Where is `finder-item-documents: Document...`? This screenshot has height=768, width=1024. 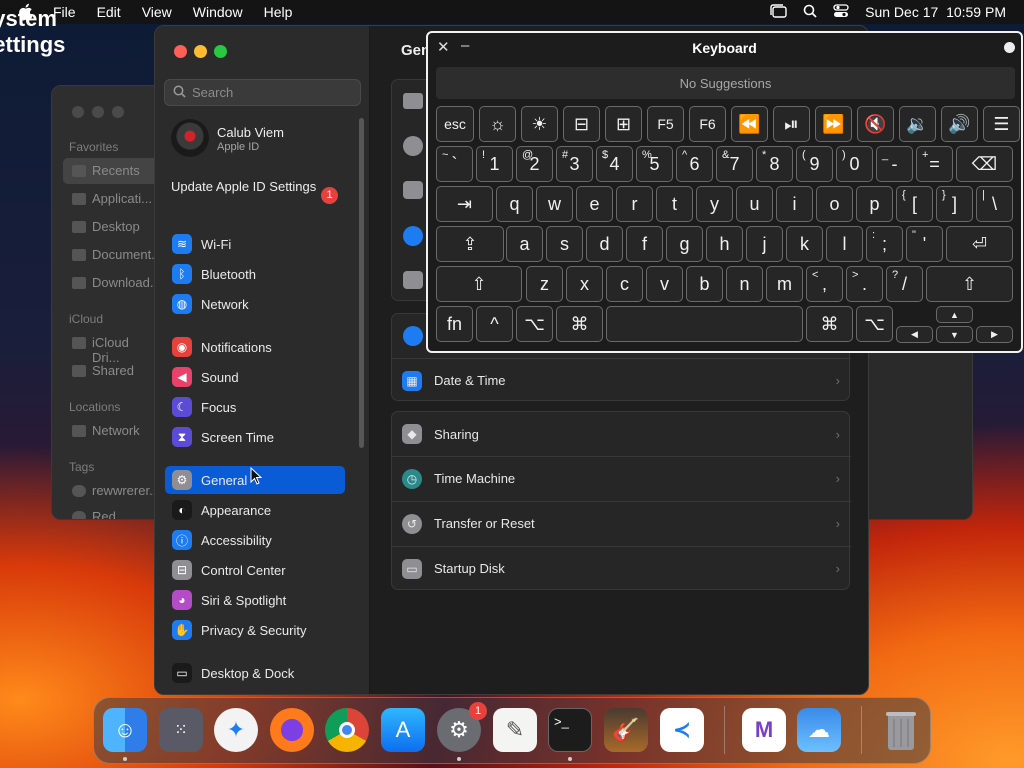 finder-item-documents: Document... is located at coordinates (127, 254).